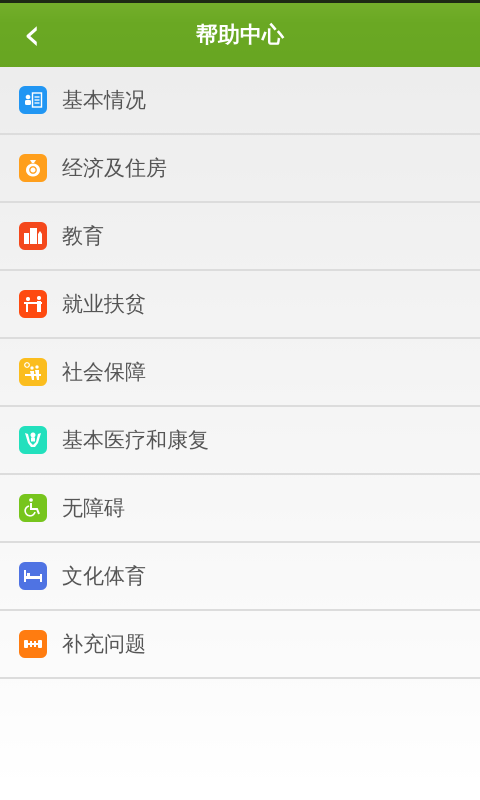  I want to click on id-card-icon, so click(33, 100).